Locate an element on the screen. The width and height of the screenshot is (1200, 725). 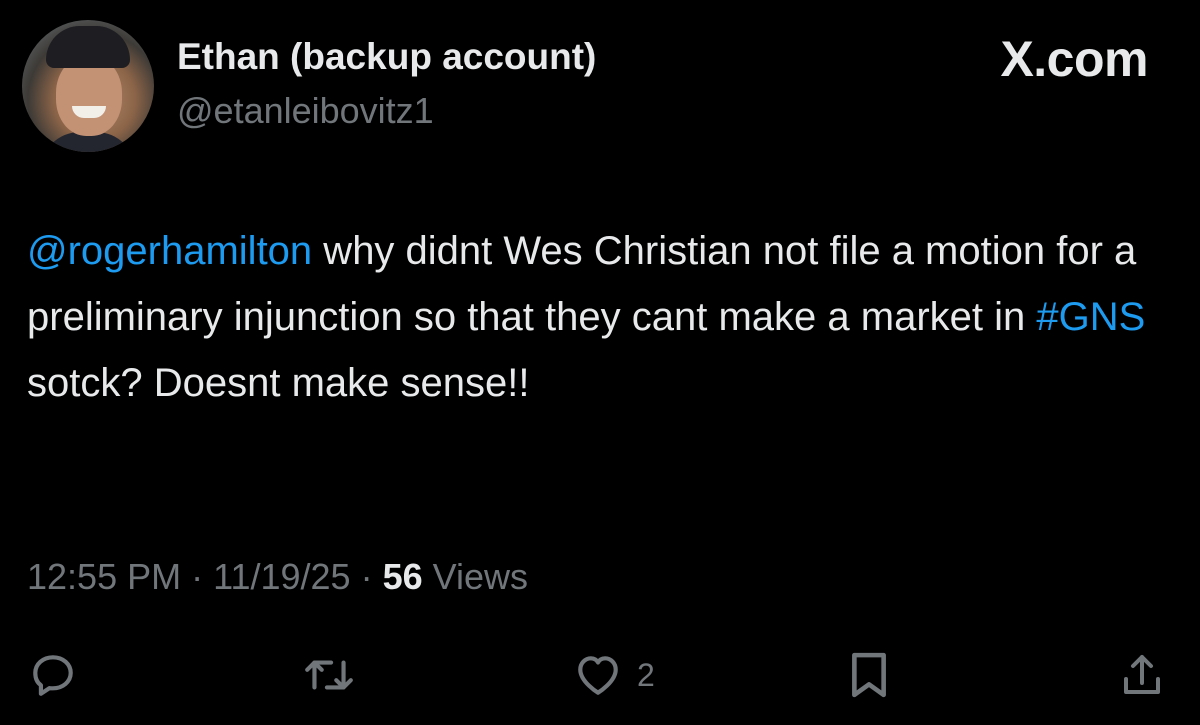
repost-icon is located at coordinates (329, 675).